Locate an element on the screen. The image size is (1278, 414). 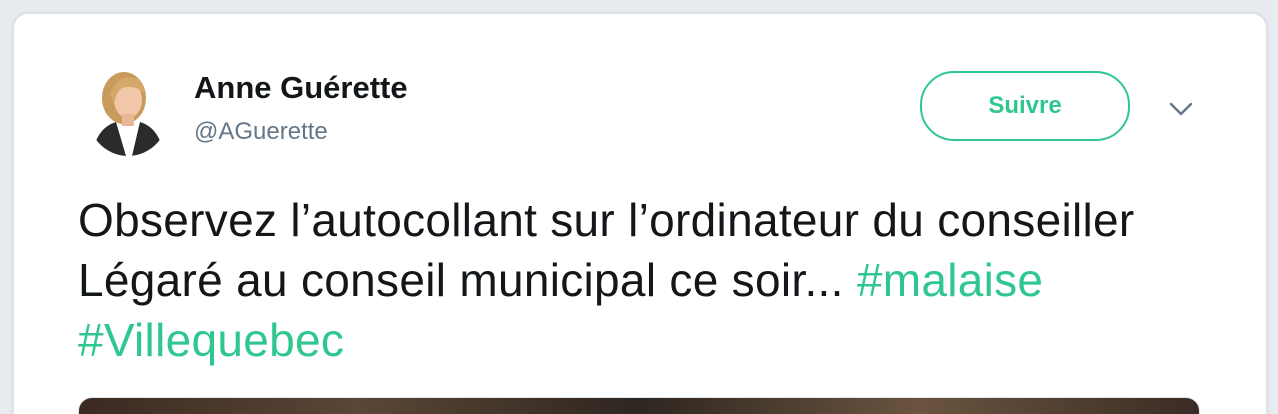
author-display-name: Anne Guérette is located at coordinates (301, 88).